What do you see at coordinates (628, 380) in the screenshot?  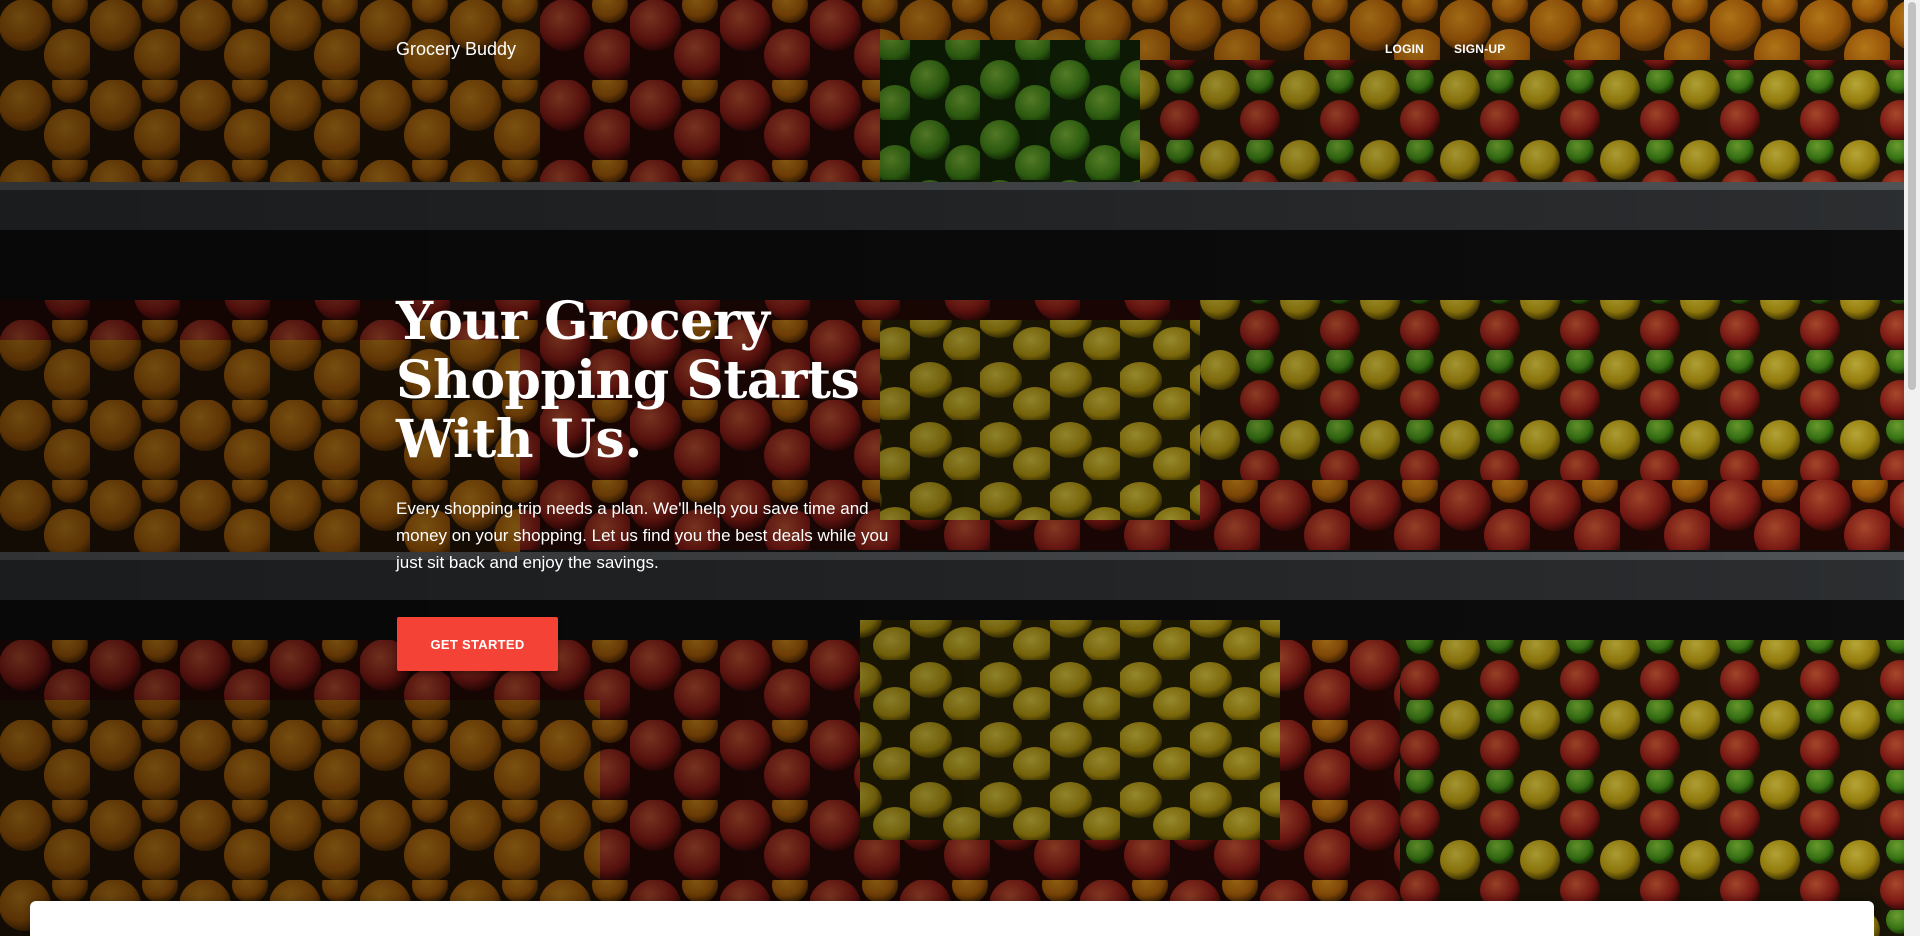 I see `hero-title-line-2: Shopping Starts` at bounding box center [628, 380].